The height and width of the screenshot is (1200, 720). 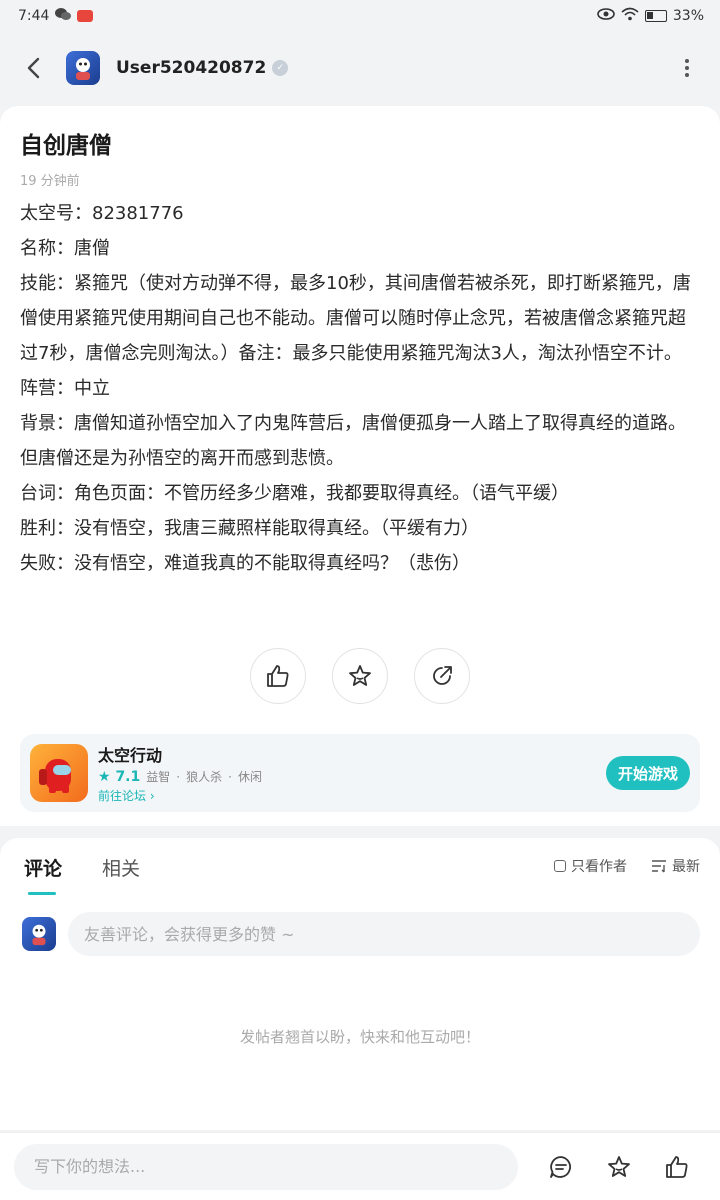 What do you see at coordinates (249, 777) in the screenshot?
I see `game-tag: 休闲` at bounding box center [249, 777].